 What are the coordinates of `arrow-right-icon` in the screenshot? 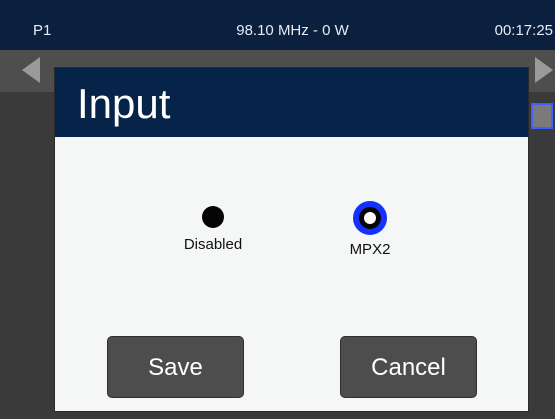 It's located at (544, 70).